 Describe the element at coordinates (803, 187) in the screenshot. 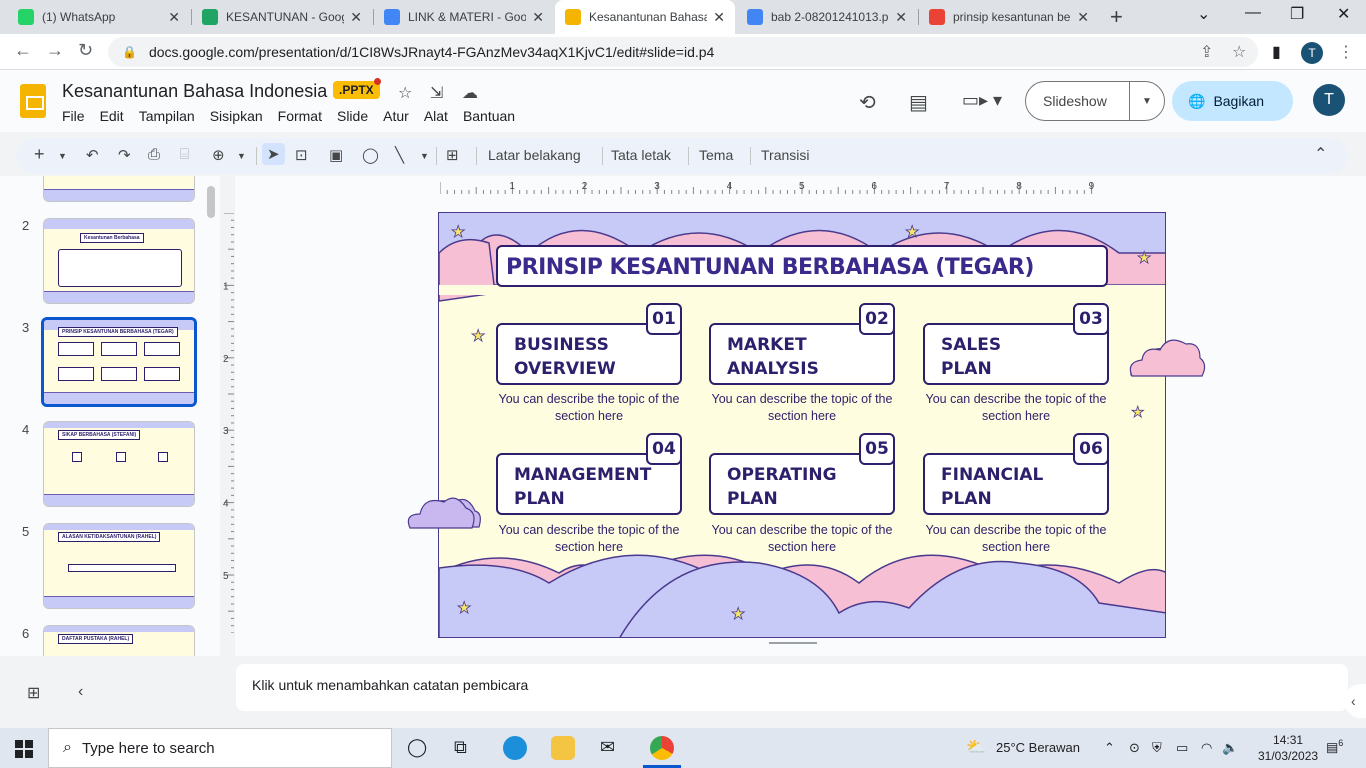

I see `horizontal-ruler: 1 2 3 4 5 6 7 8 9` at that location.